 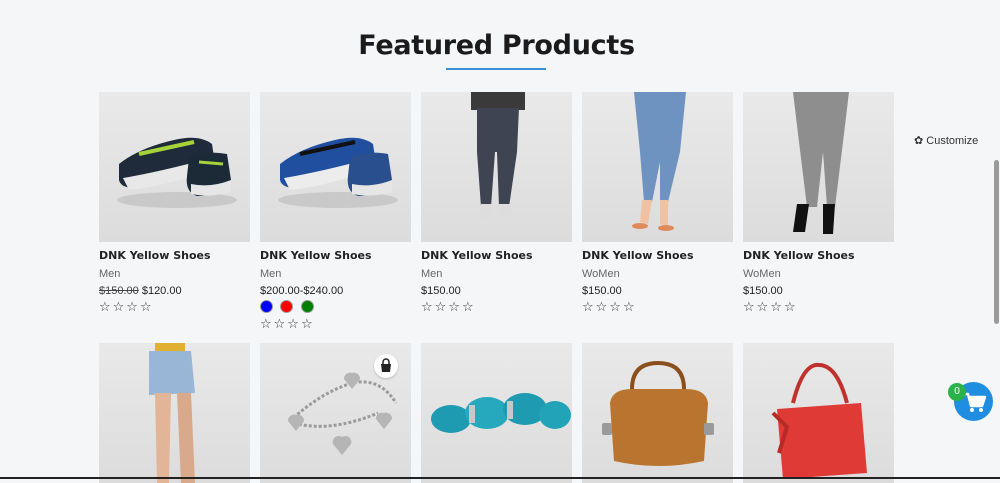 I want to click on product-image-jeans-man, so click(x=496, y=167).